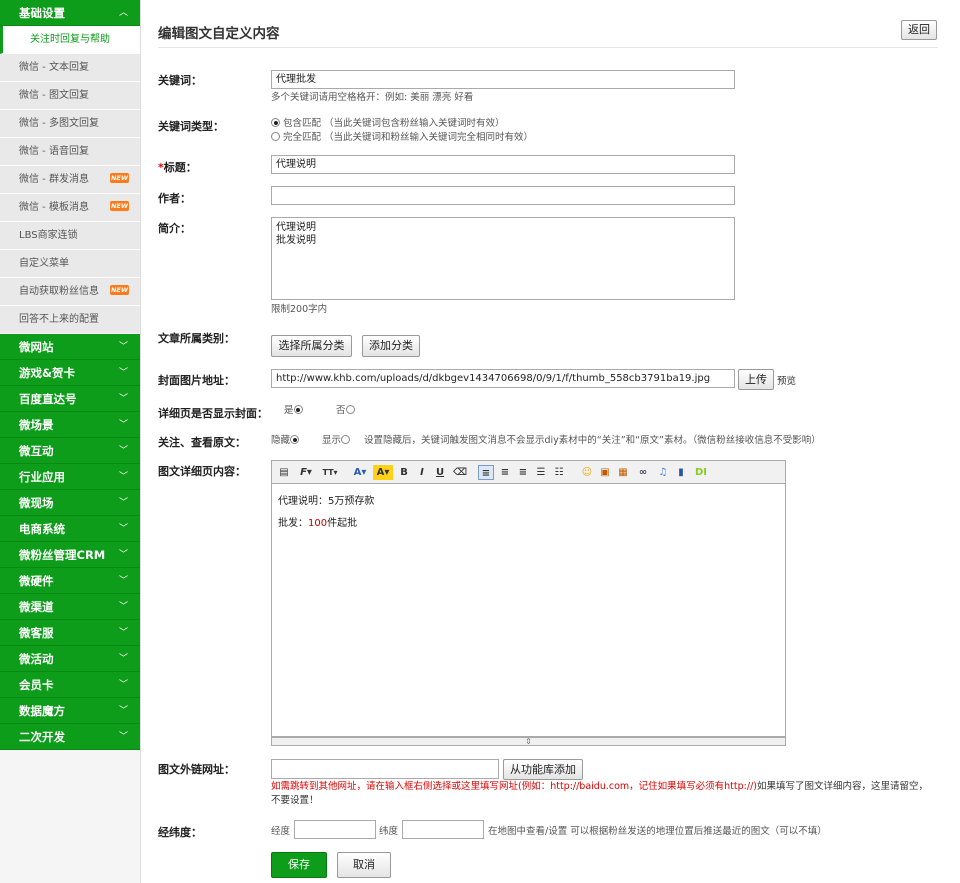 This screenshot has height=883, width=960. What do you see at coordinates (119, 206) in the screenshot?
I see `new-badge: NEW` at bounding box center [119, 206].